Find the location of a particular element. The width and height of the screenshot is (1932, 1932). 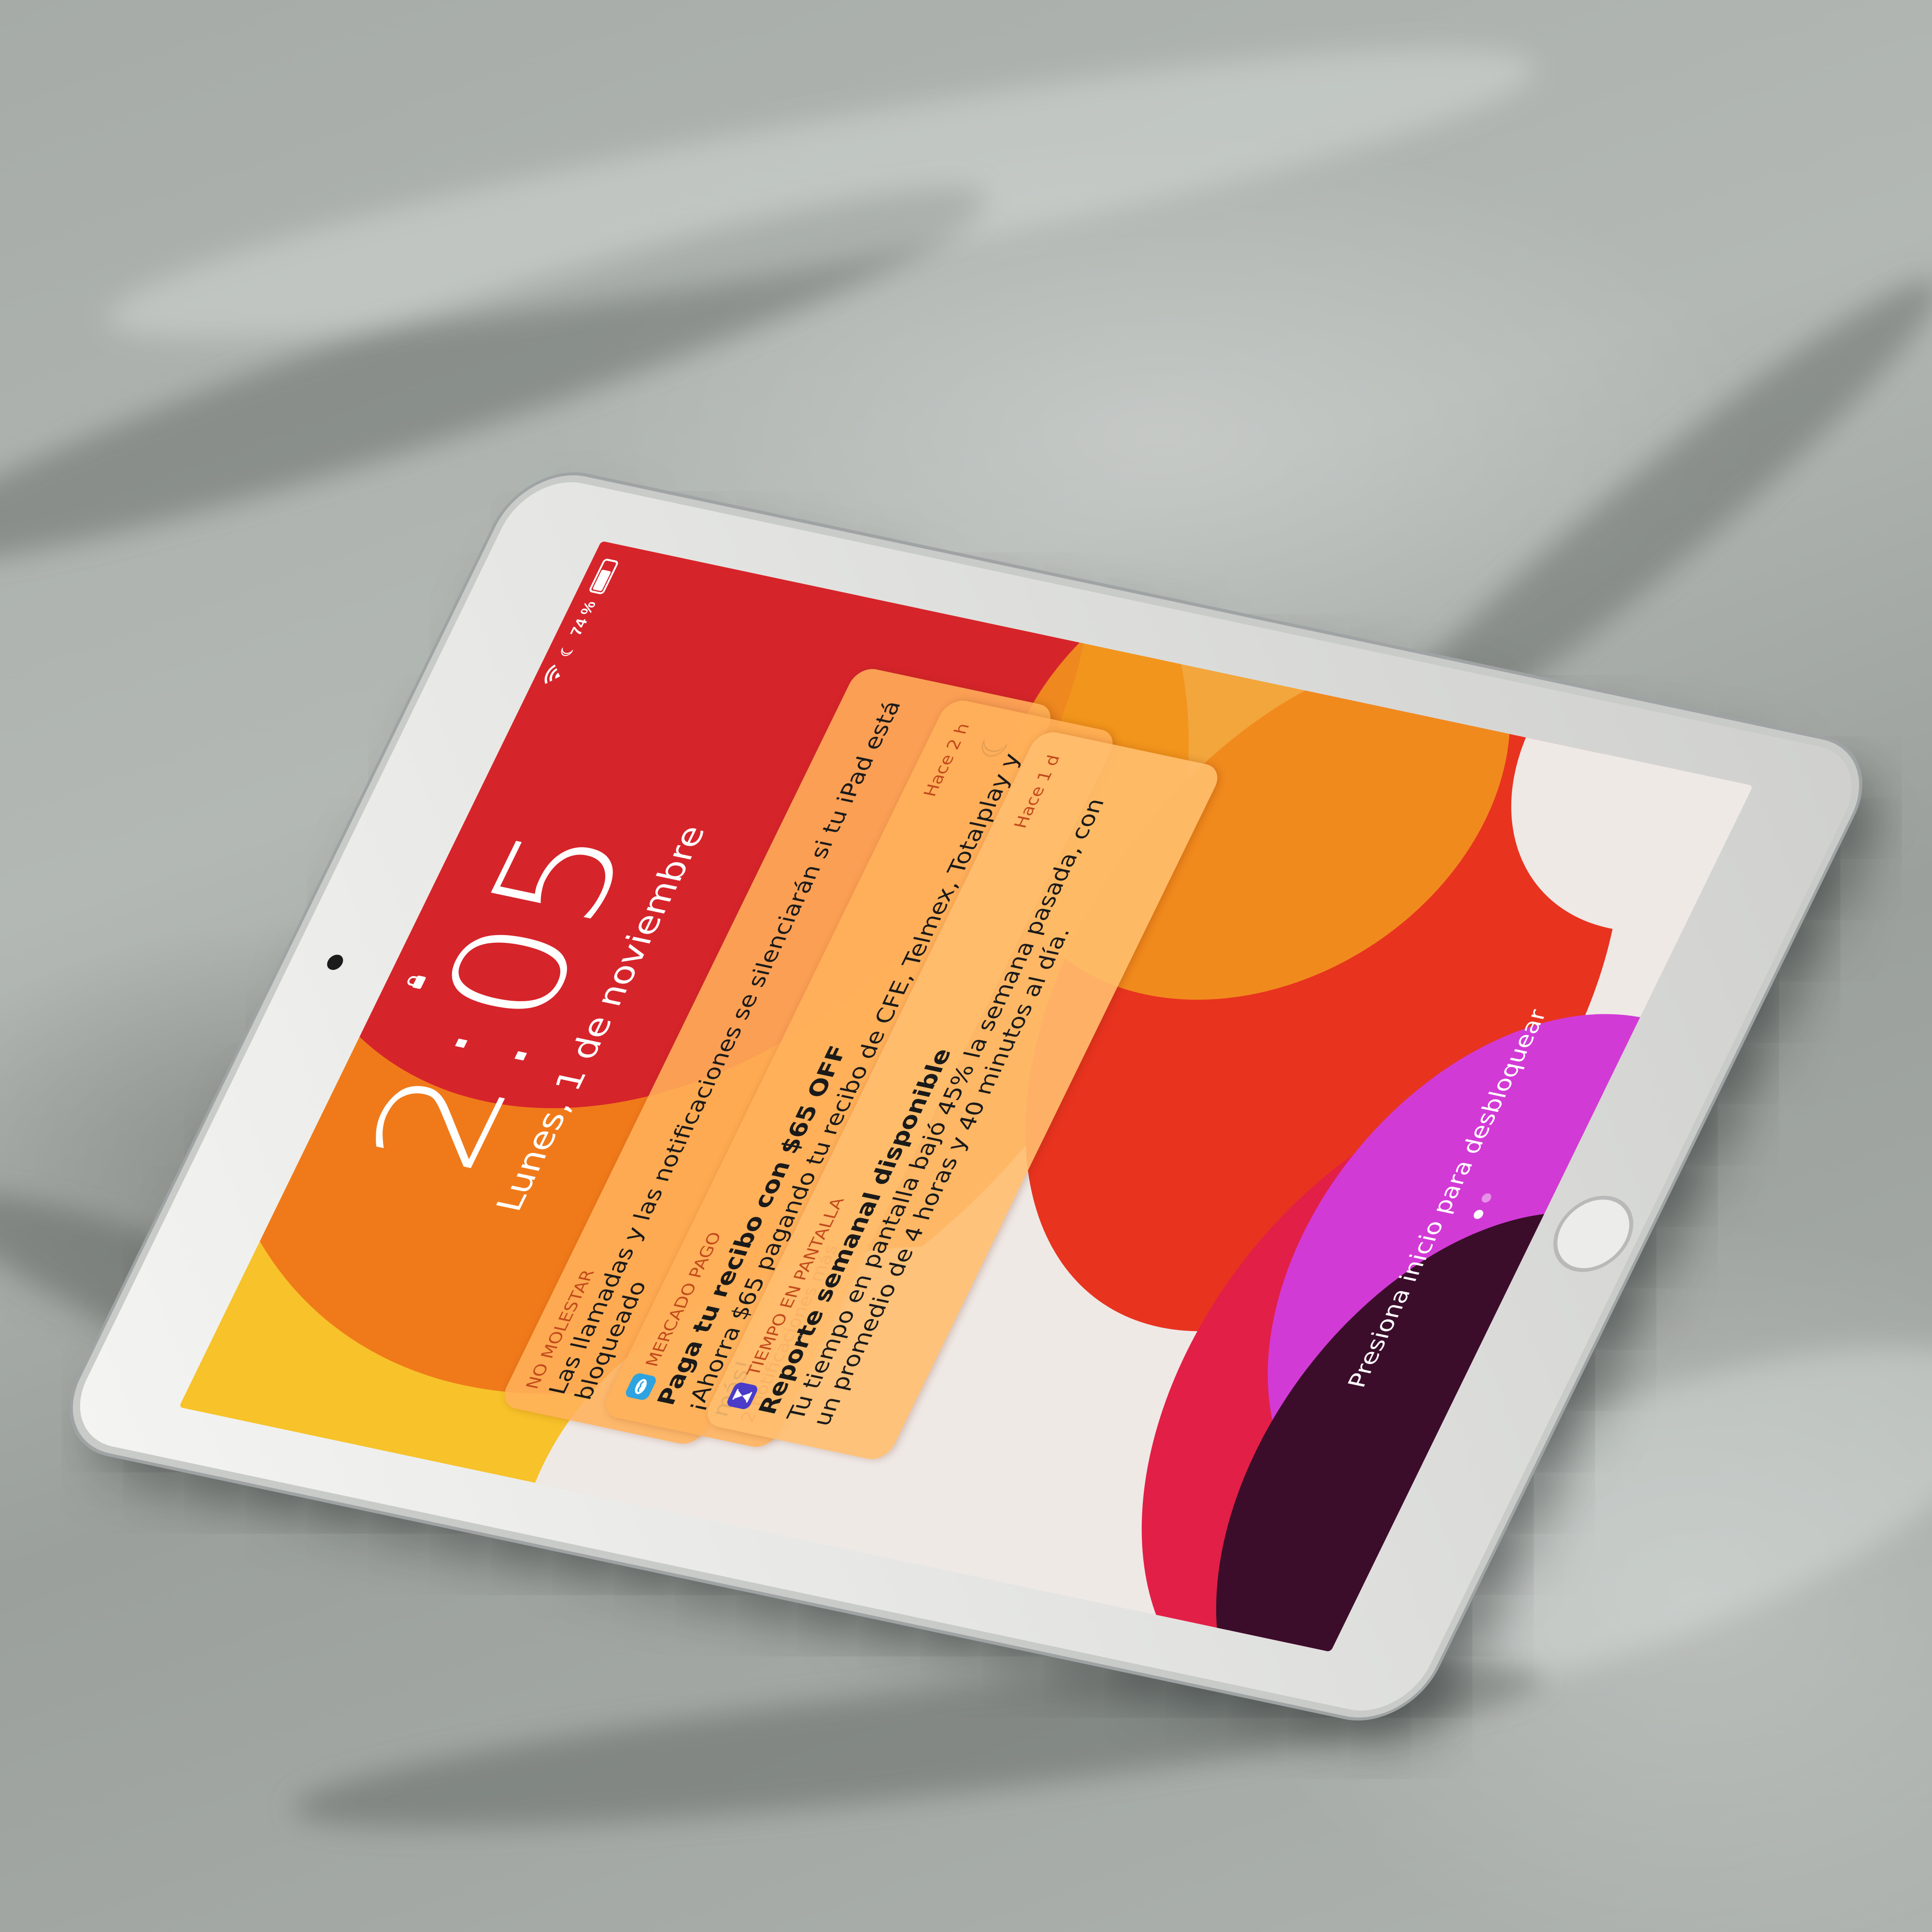

hourglass-icon is located at coordinates (742, 1395).